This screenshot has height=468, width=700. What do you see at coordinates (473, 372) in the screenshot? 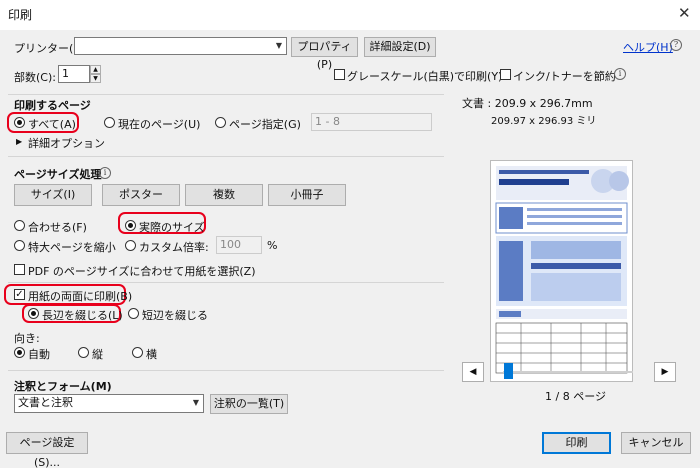
I see `prev-page-icon: ◀` at bounding box center [473, 372].